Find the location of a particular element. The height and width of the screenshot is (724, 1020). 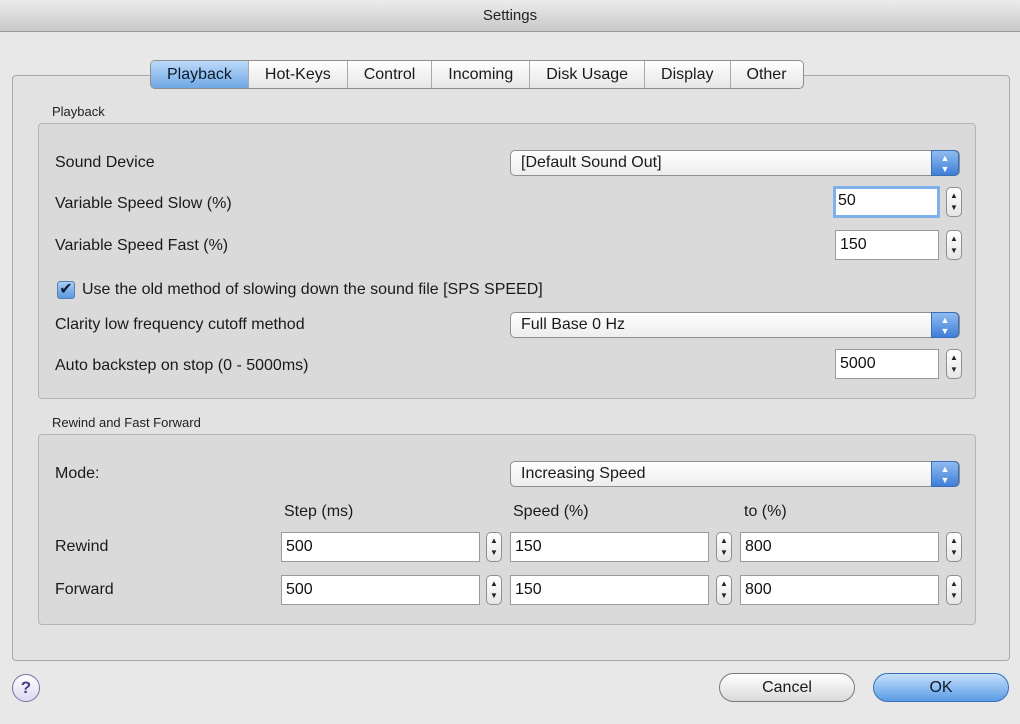

window-title: Settings is located at coordinates (510, 16).